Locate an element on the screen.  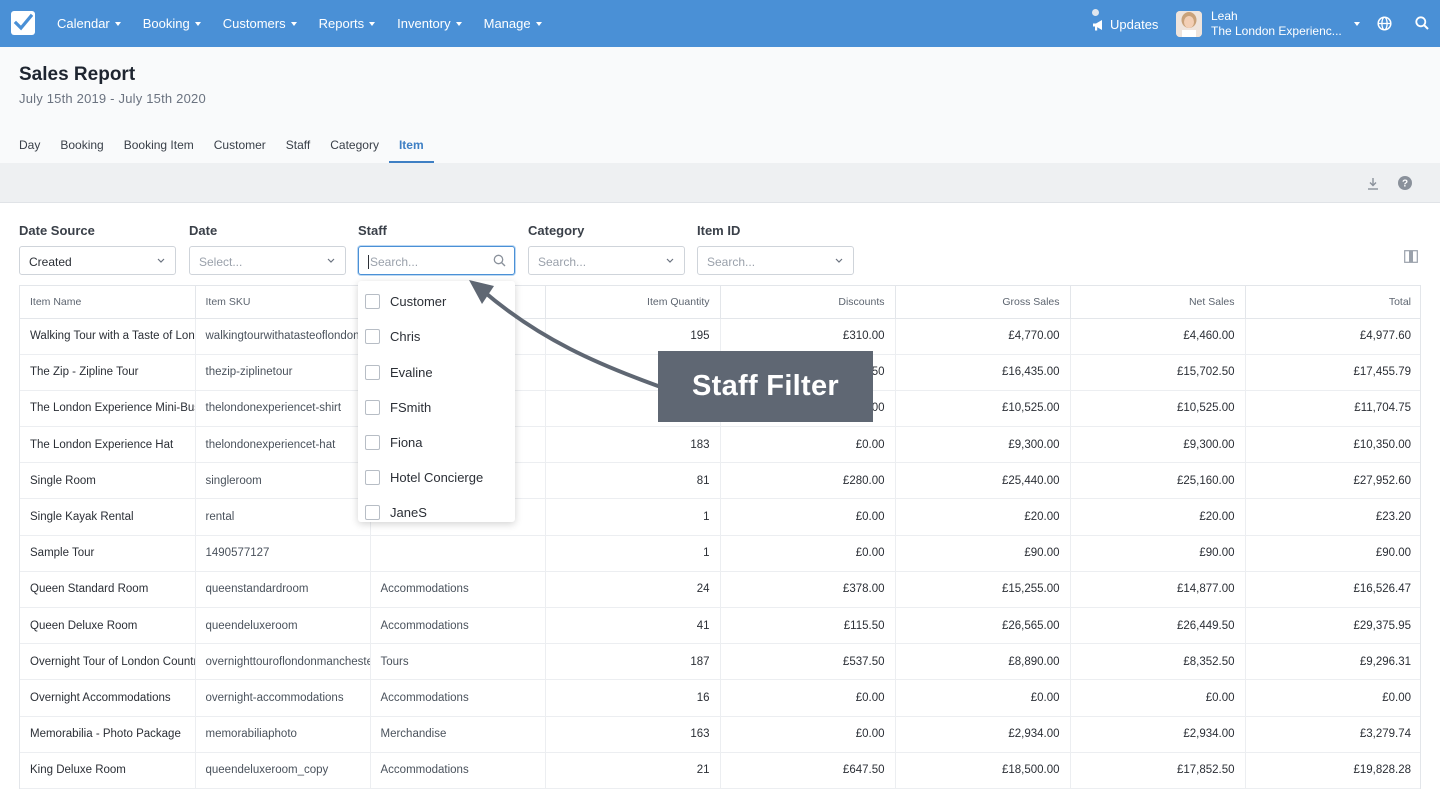
tab-booking: Booking is located at coordinates (81, 145).